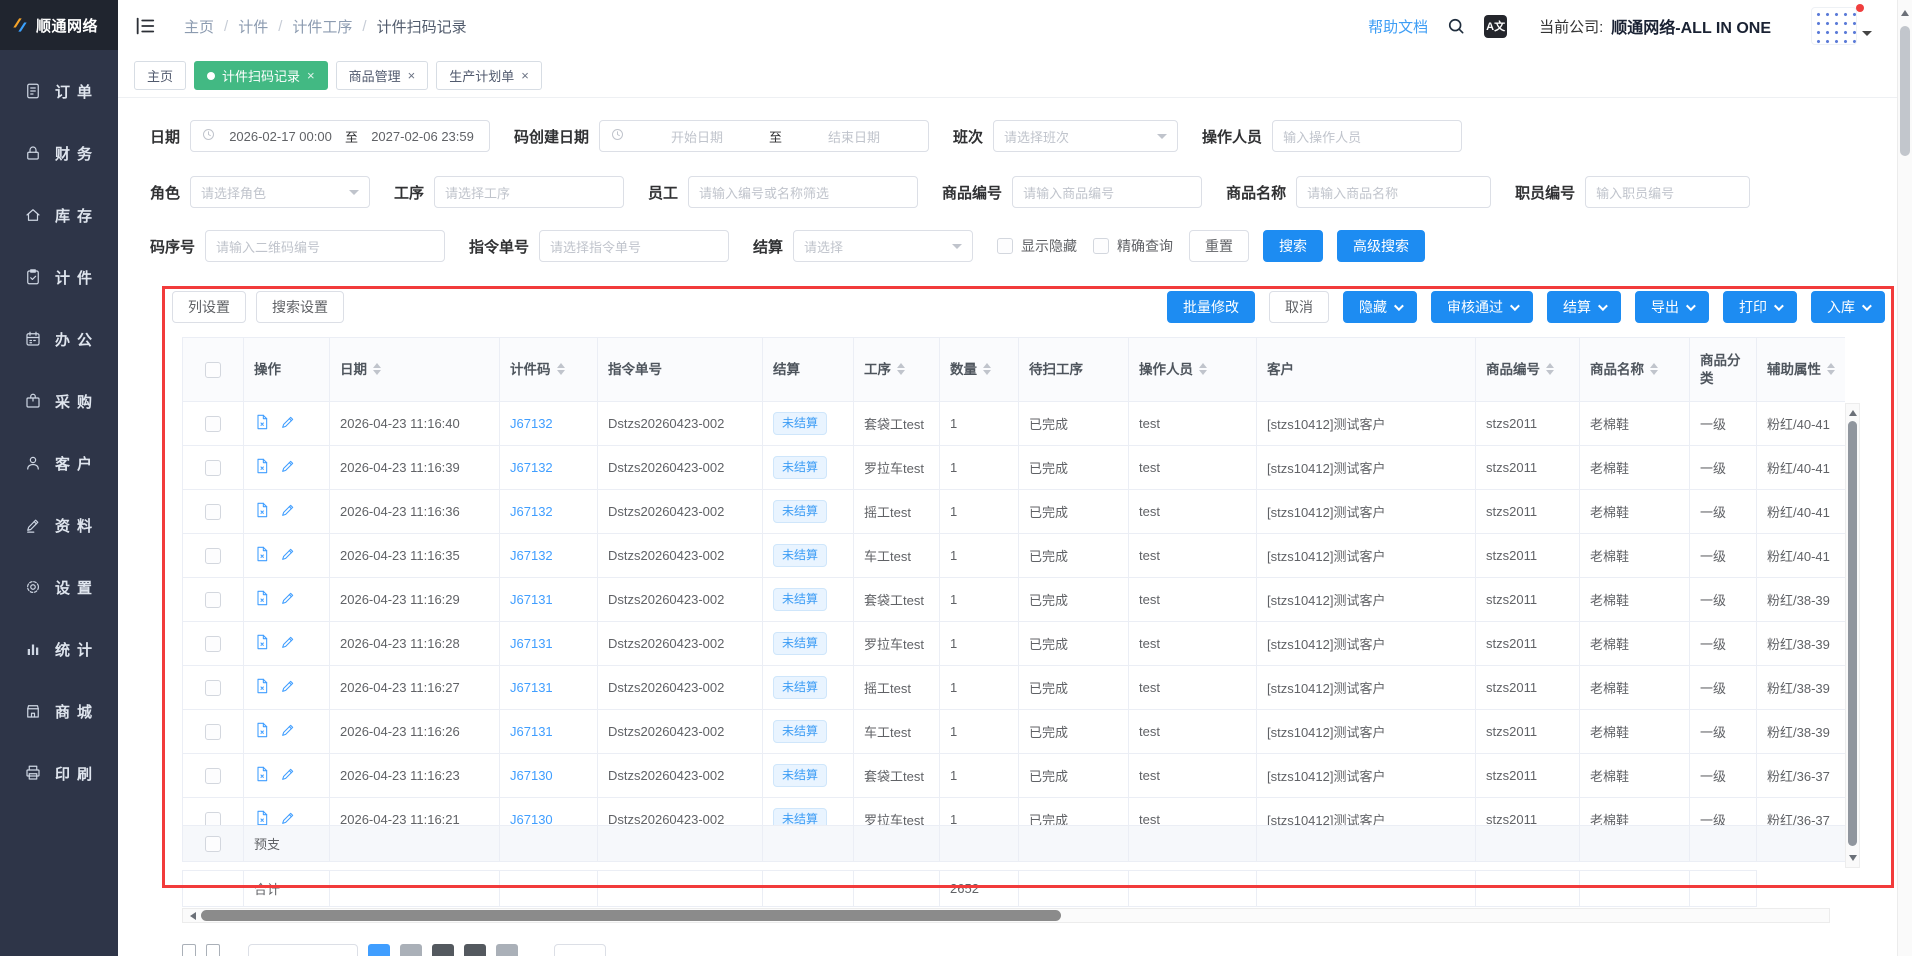 This screenshot has height=956, width=1912. What do you see at coordinates (1584, 307) in the screenshot?
I see `toolbar-button: 结算` at bounding box center [1584, 307].